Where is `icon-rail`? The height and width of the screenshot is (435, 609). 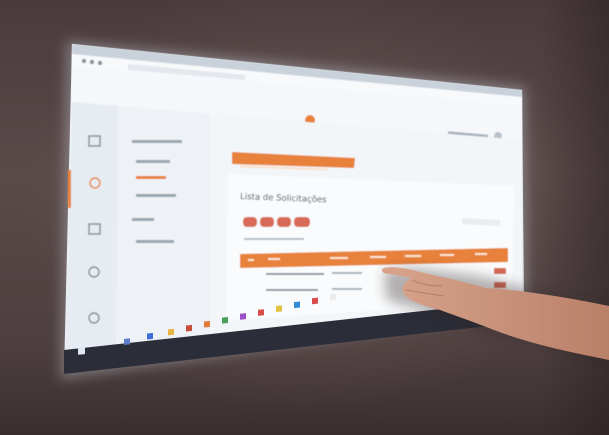 icon-rail is located at coordinates (92, 230).